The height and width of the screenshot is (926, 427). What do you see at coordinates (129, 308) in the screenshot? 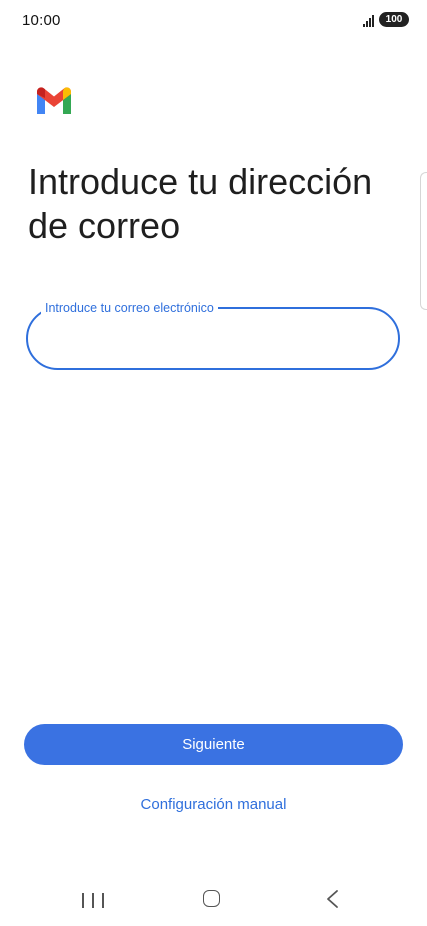
I see `email-field-label: Introduce tu correo electrónico` at bounding box center [129, 308].